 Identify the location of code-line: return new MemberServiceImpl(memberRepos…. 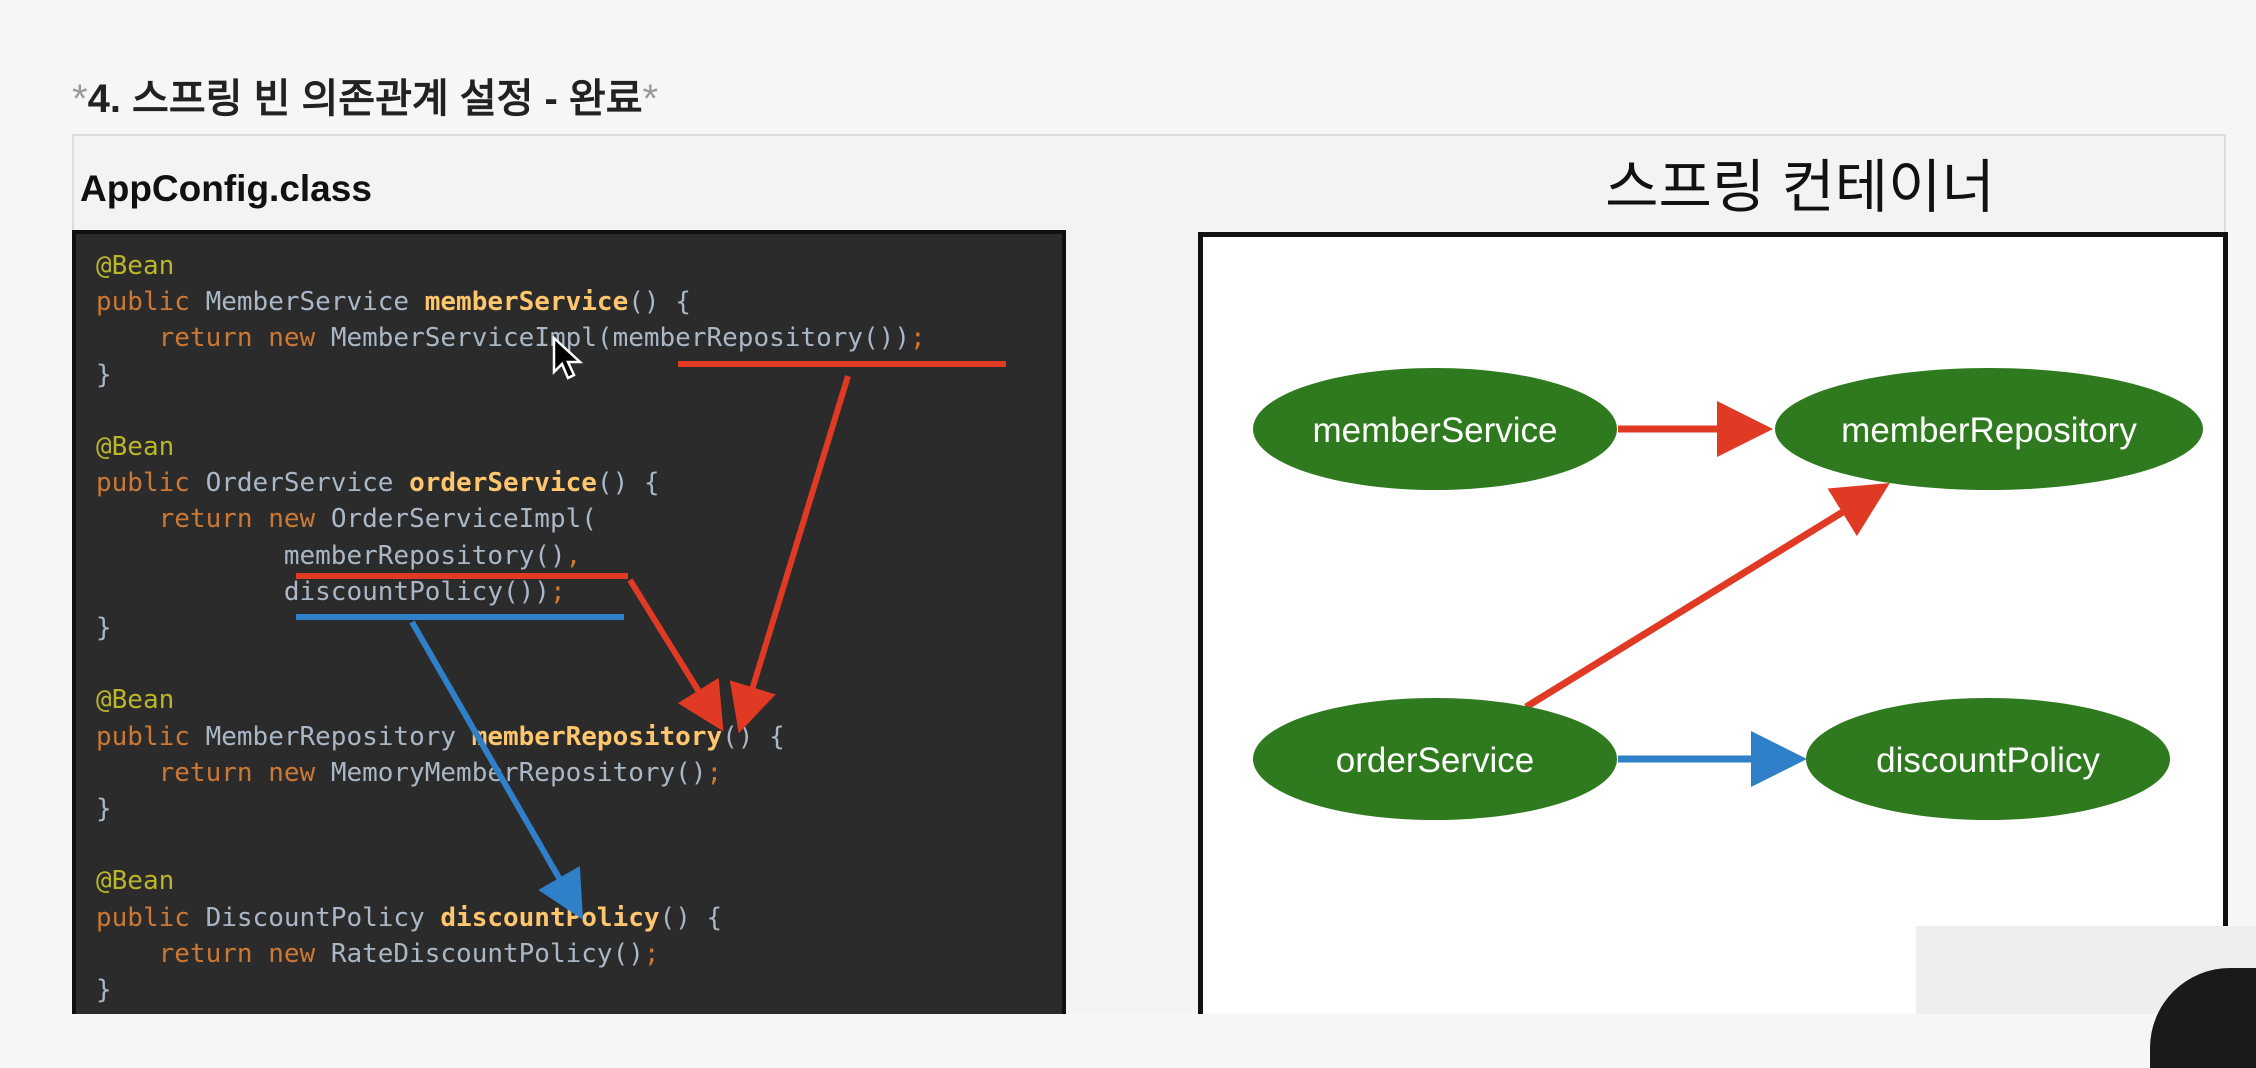
(511, 338).